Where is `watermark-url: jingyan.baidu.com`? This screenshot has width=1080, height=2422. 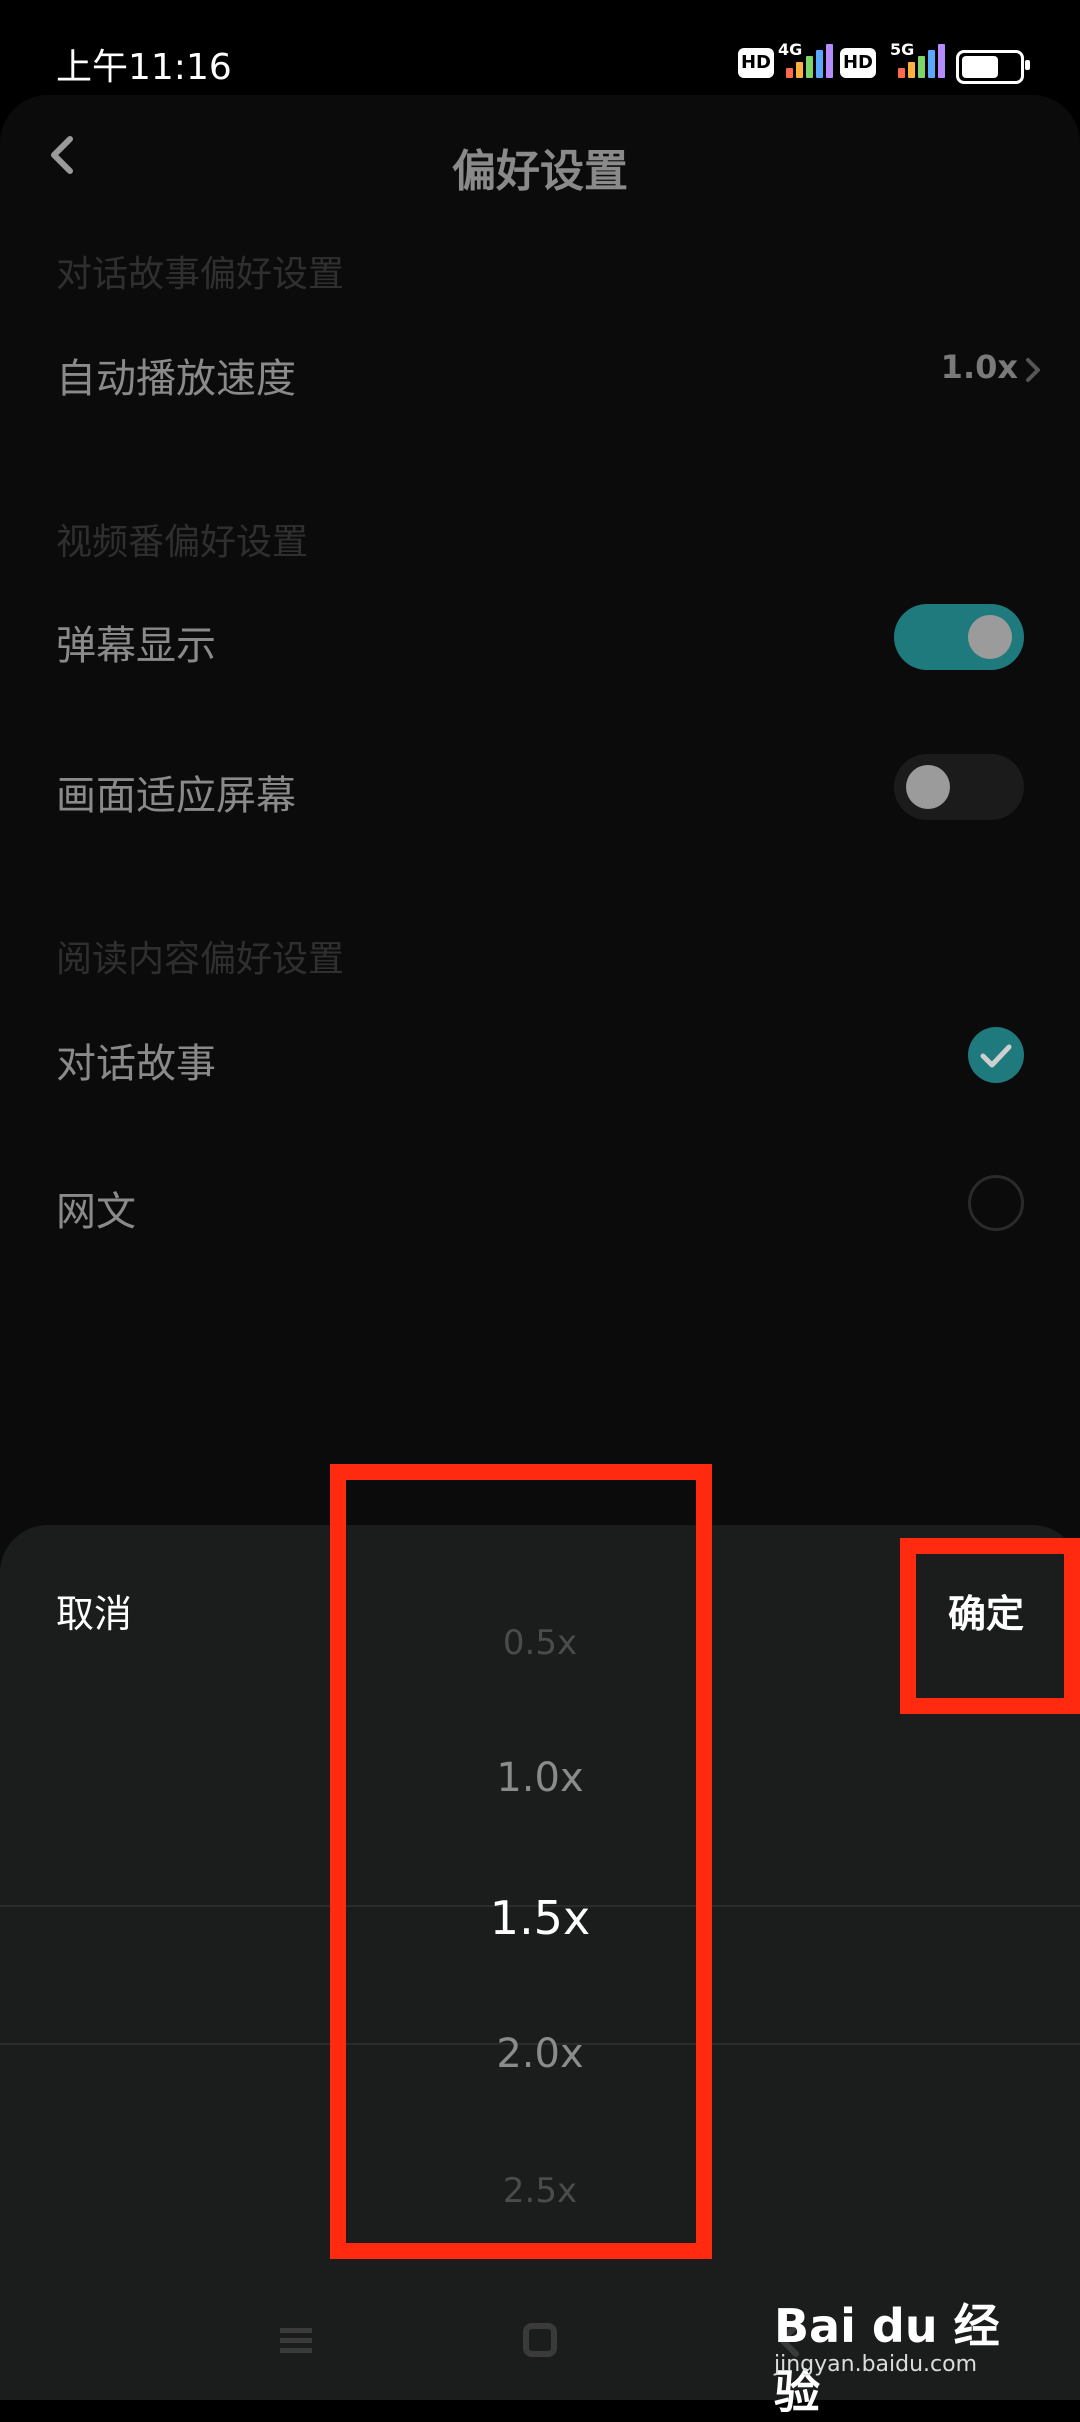
watermark-url: jingyan.baidu.com is located at coordinates (876, 2364).